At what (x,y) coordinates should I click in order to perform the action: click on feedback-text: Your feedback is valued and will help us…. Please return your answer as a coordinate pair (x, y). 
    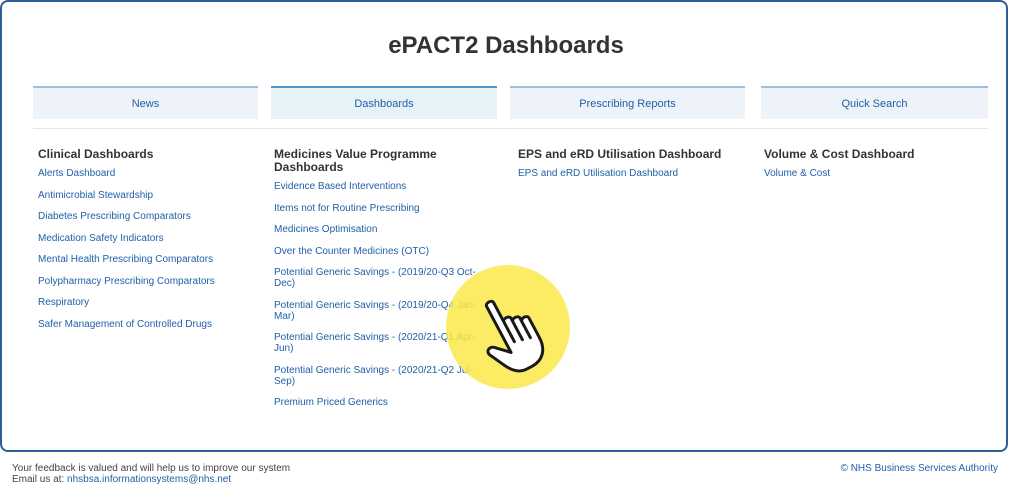
    Looking at the image, I should click on (151, 468).